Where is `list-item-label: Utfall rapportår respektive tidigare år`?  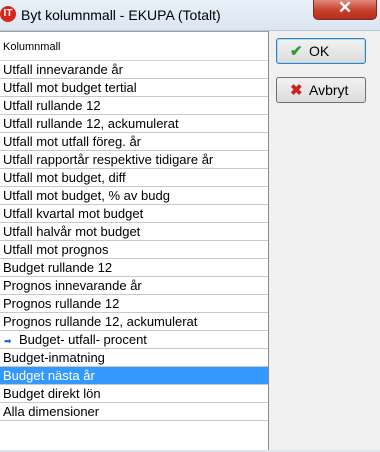 list-item-label: Utfall rapportår respektive tidigare år is located at coordinates (108, 159).